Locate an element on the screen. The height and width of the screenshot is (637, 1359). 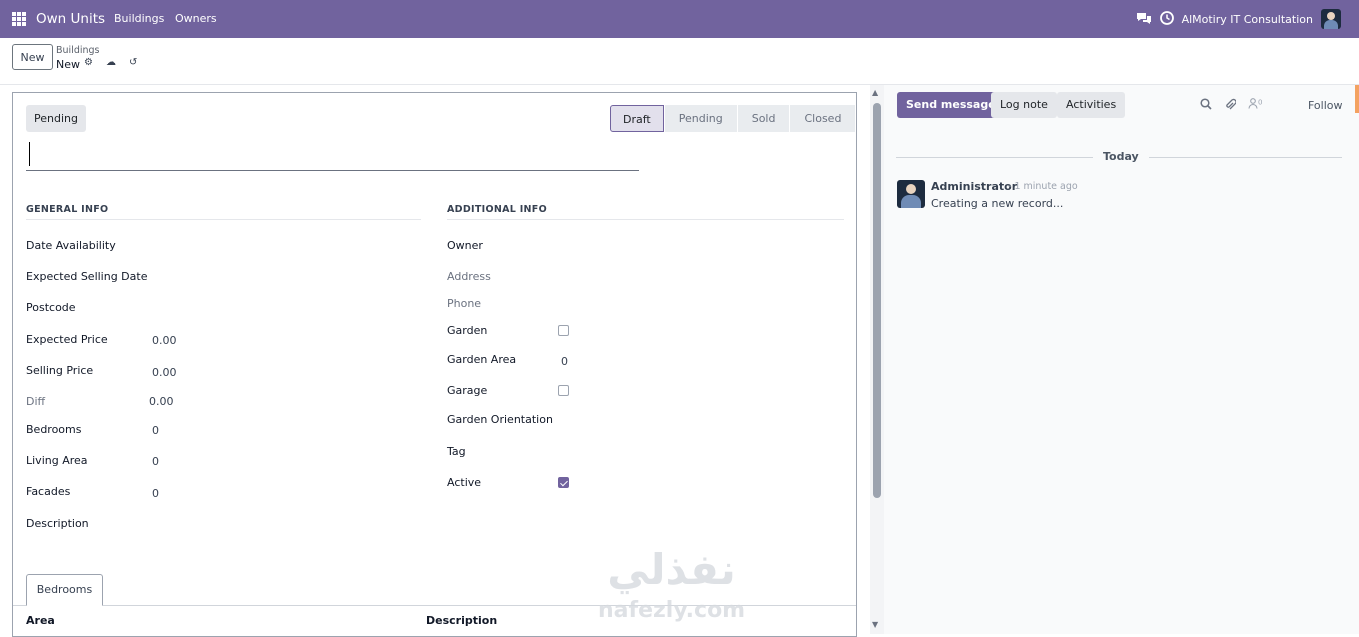
followers-icon: 0 is located at coordinates (1255, 106).